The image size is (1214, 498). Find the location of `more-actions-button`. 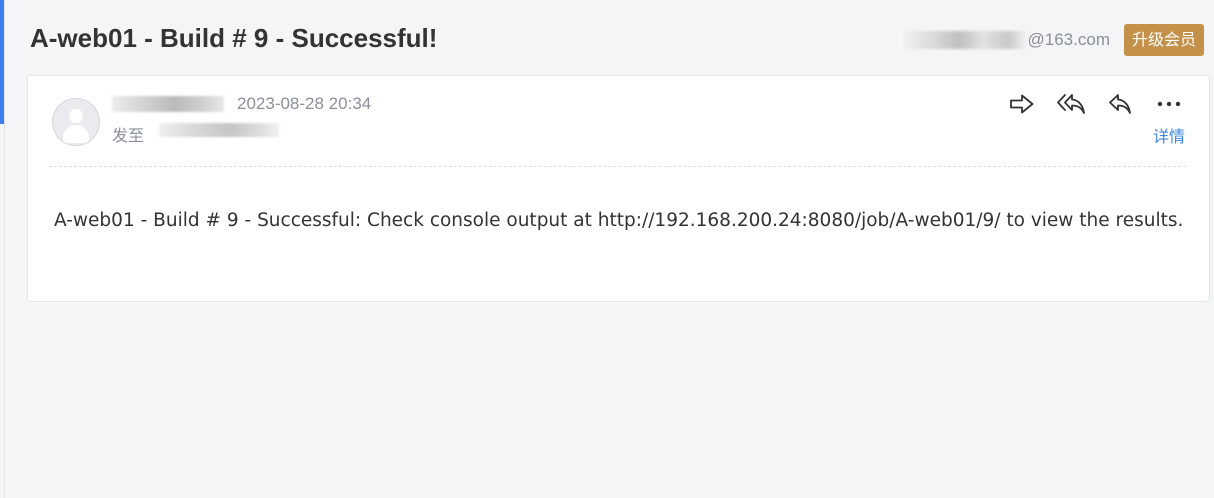

more-actions-button is located at coordinates (1169, 104).